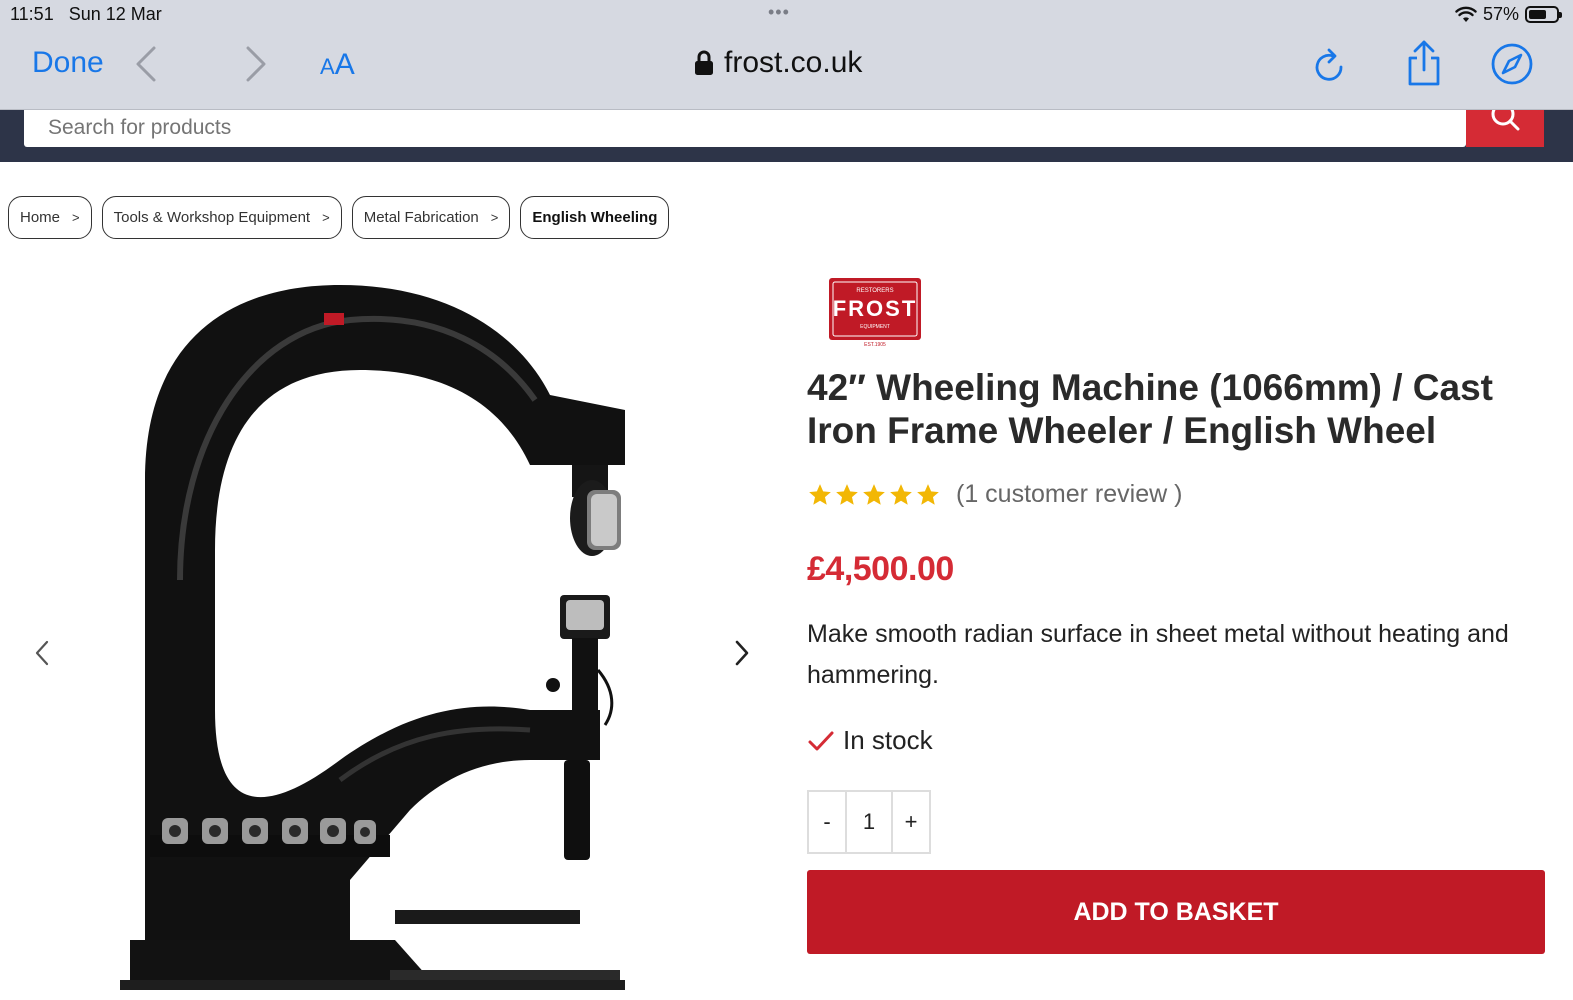 The width and height of the screenshot is (1573, 1000). Describe the element at coordinates (337, 65) in the screenshot. I see `text-size-button: AA` at that location.